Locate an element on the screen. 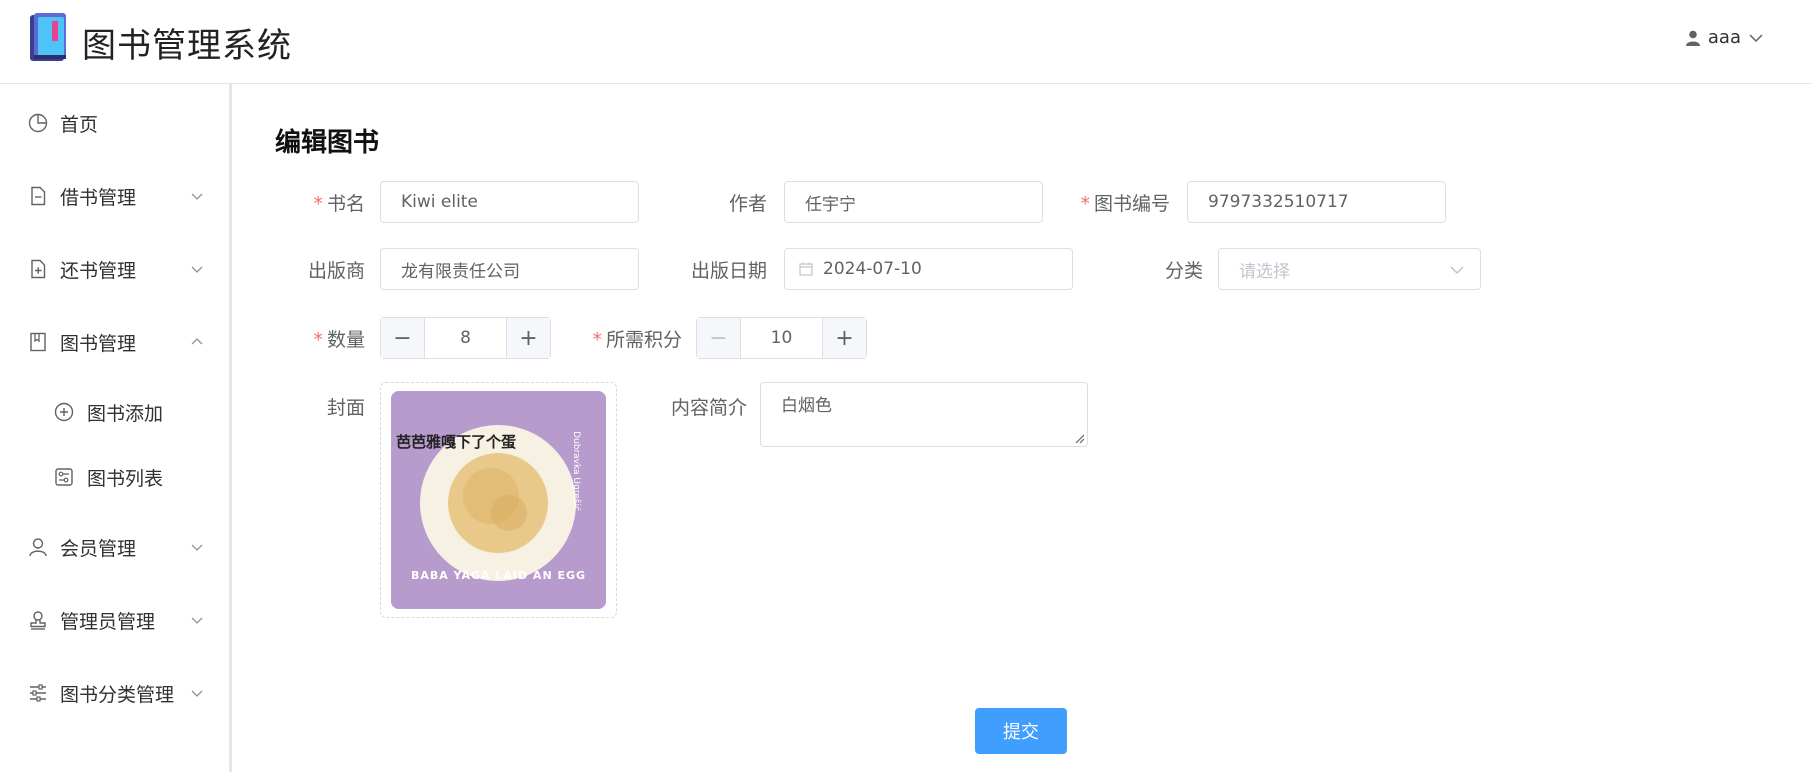 This screenshot has height=772, width=1811. cover-author-en: Dubravka Ugrešić is located at coordinates (575, 471).